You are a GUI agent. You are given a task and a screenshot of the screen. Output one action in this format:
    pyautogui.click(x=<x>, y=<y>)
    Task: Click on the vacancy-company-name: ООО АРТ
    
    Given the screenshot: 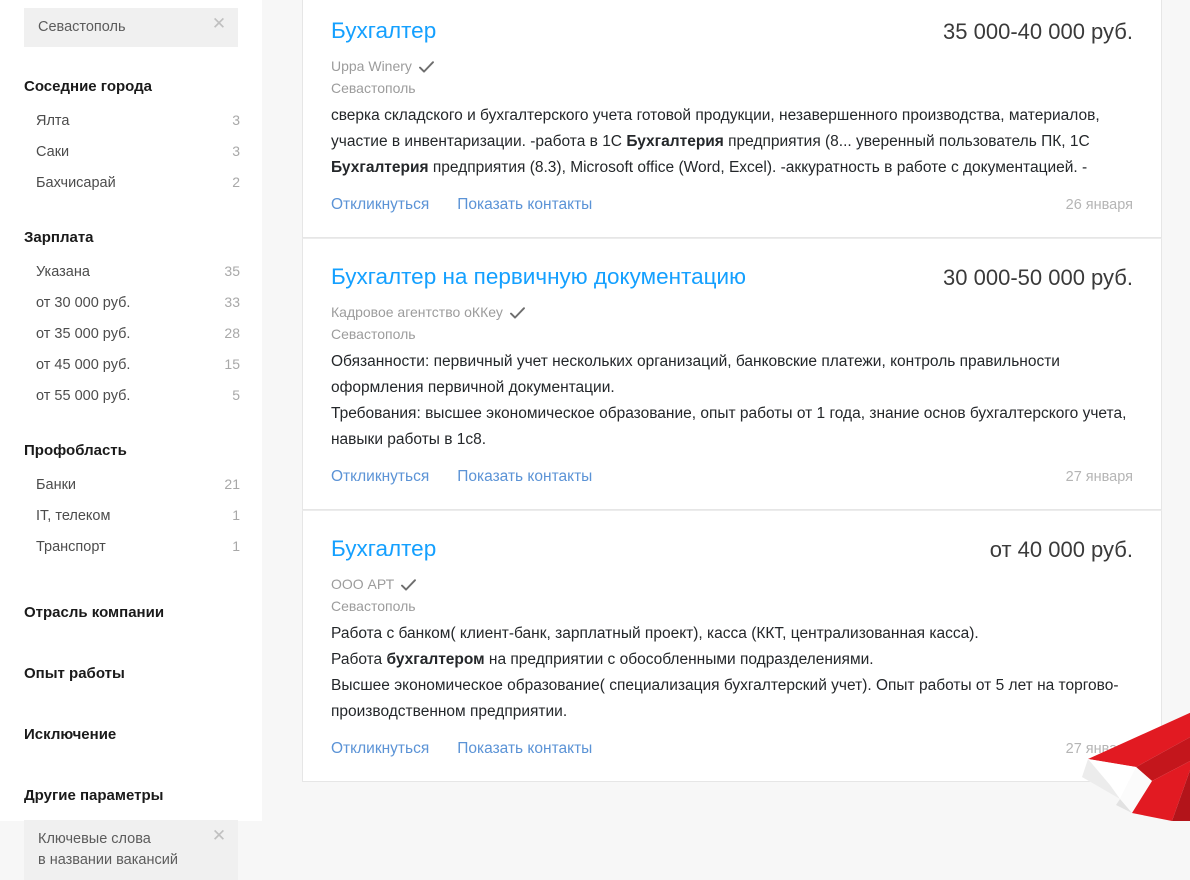 What is the action you would take?
    pyautogui.click(x=362, y=584)
    